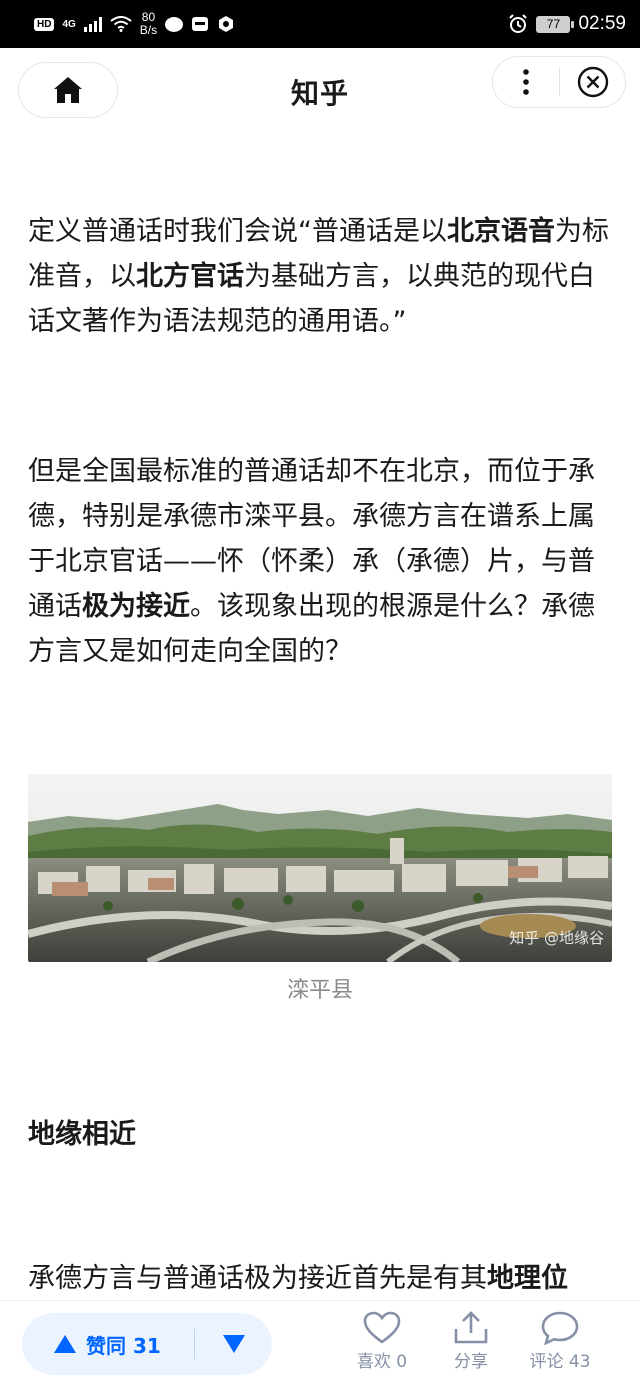 This screenshot has width=640, height=1386. I want to click on emphasis-text: 北京语音, so click(501, 231).